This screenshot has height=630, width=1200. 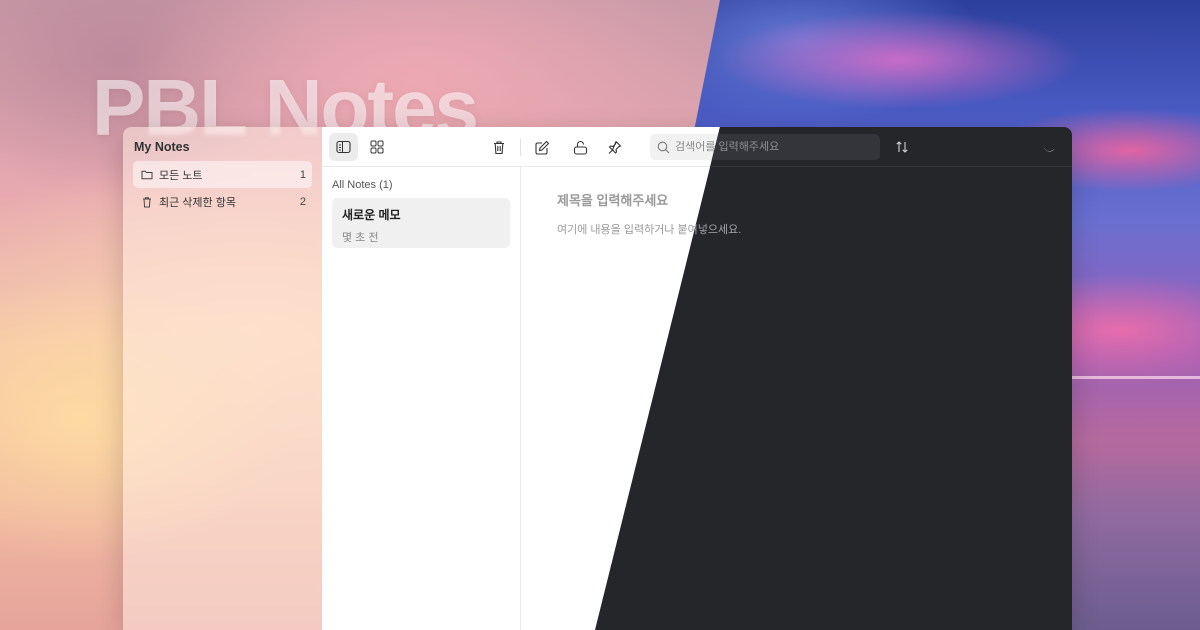 What do you see at coordinates (421, 398) in the screenshot?
I see `note-list-pane: All Notes (1) 새로운 메모 몇 초 전` at bounding box center [421, 398].